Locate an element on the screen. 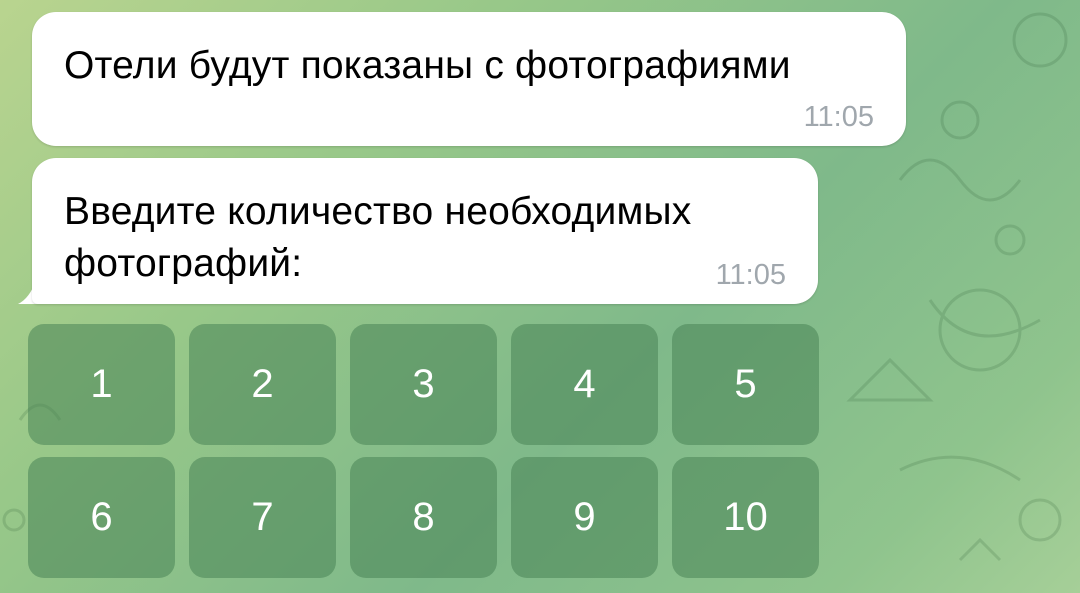  keyboard-button-8: 8 is located at coordinates (423, 517).